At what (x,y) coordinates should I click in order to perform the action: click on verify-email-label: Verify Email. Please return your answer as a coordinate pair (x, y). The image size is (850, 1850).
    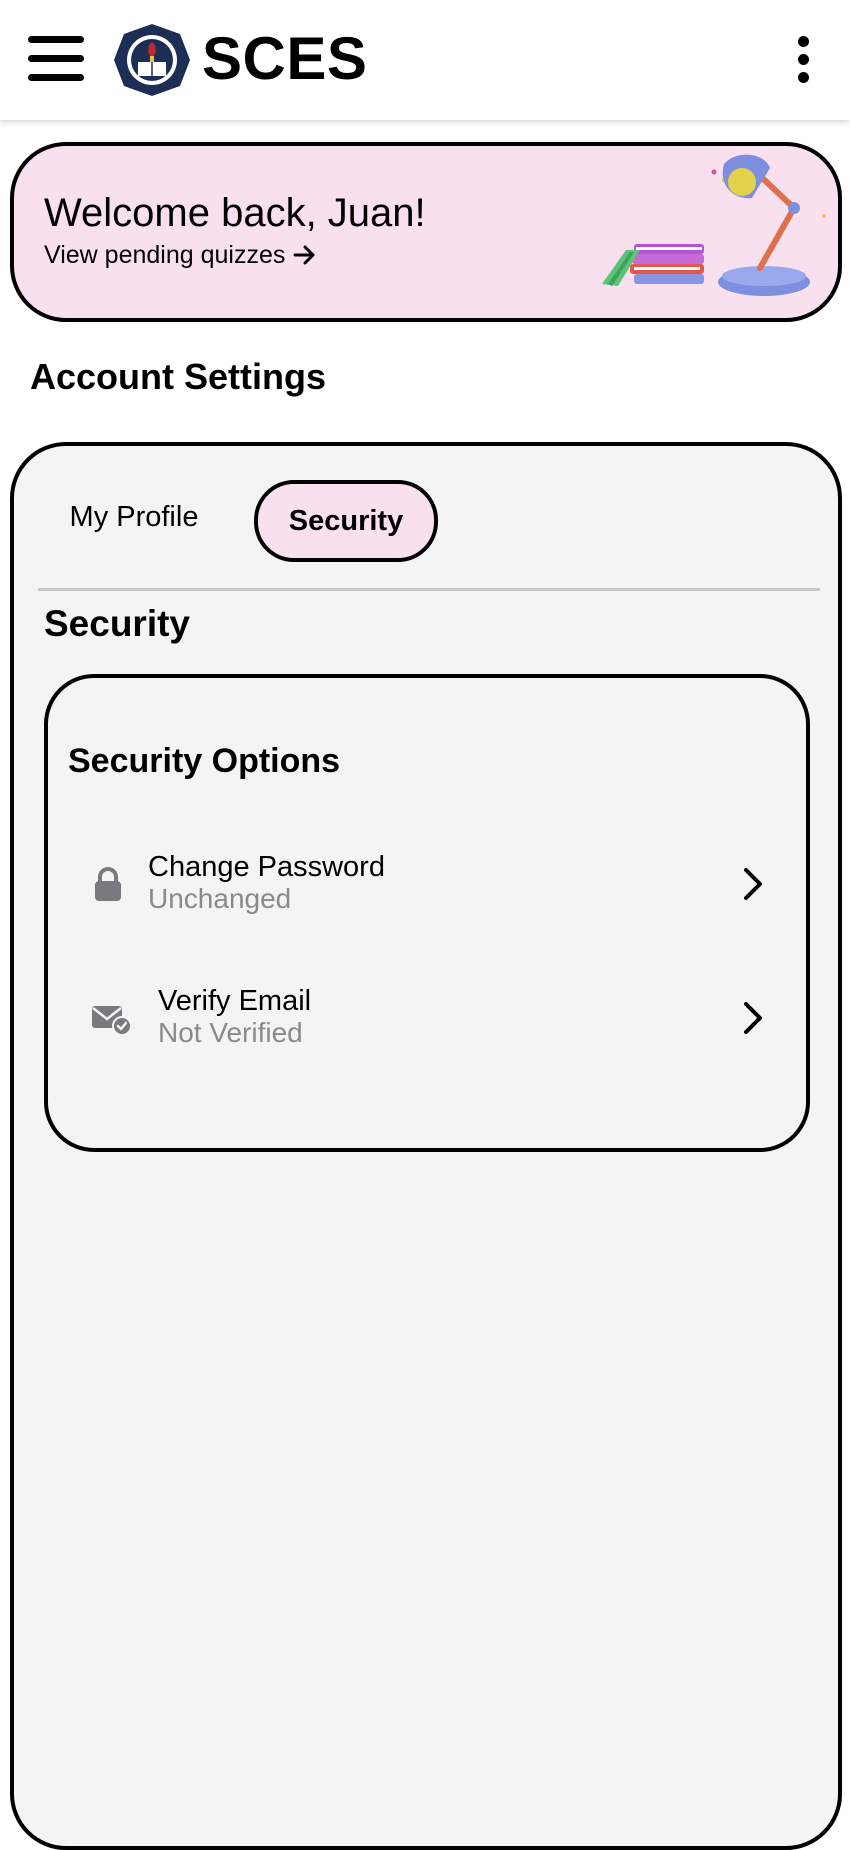
    Looking at the image, I should click on (235, 1001).